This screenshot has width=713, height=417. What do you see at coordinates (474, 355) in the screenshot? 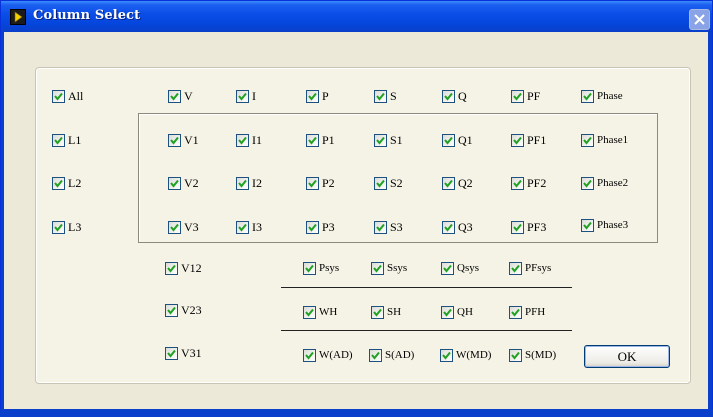
I see `checkbox-label: W(MD)` at bounding box center [474, 355].